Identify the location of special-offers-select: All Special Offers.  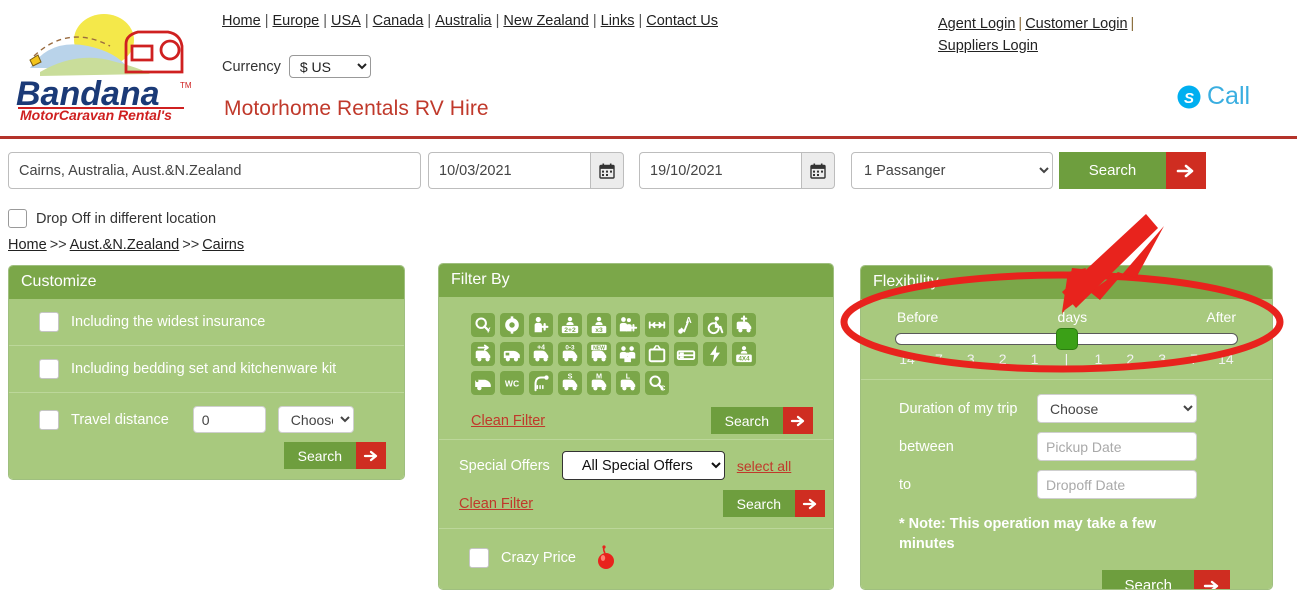
(643, 465).